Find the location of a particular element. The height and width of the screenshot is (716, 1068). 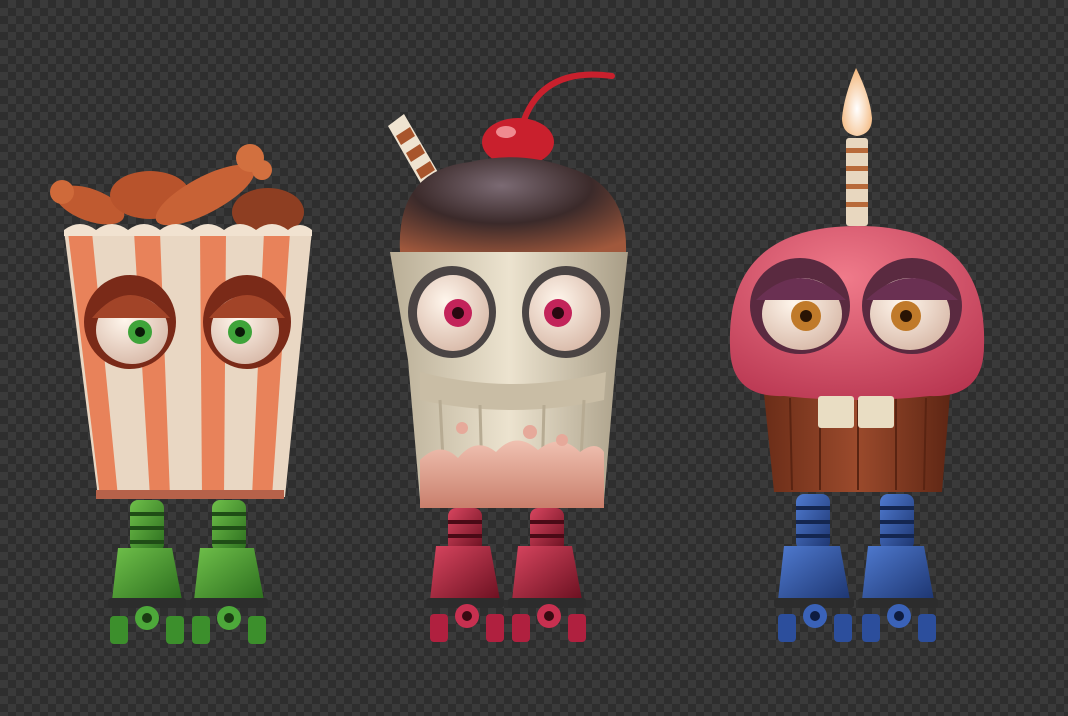

bucket-left-leg-skate is located at coordinates (147, 572).